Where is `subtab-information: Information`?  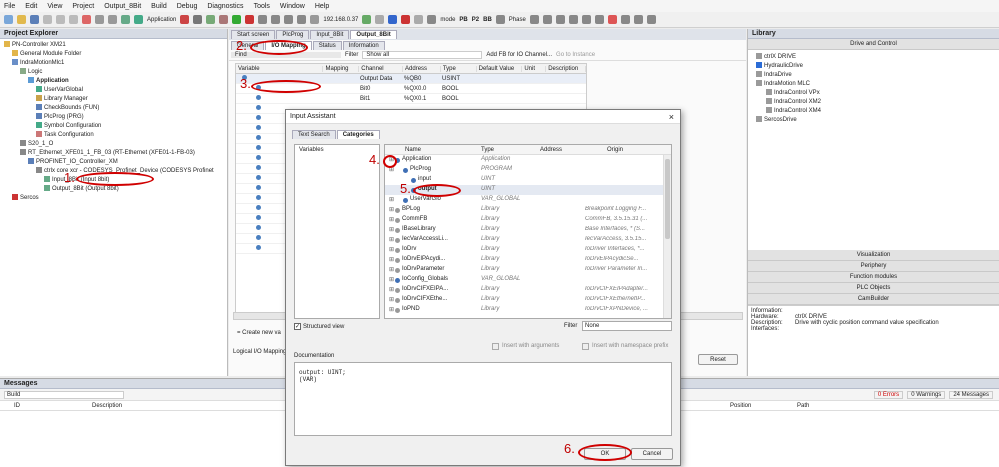 subtab-information: Information is located at coordinates (363, 45).